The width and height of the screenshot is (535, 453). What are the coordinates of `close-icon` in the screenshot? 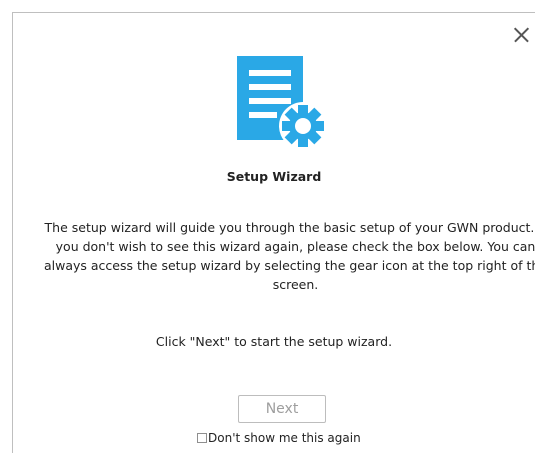 It's located at (521, 35).